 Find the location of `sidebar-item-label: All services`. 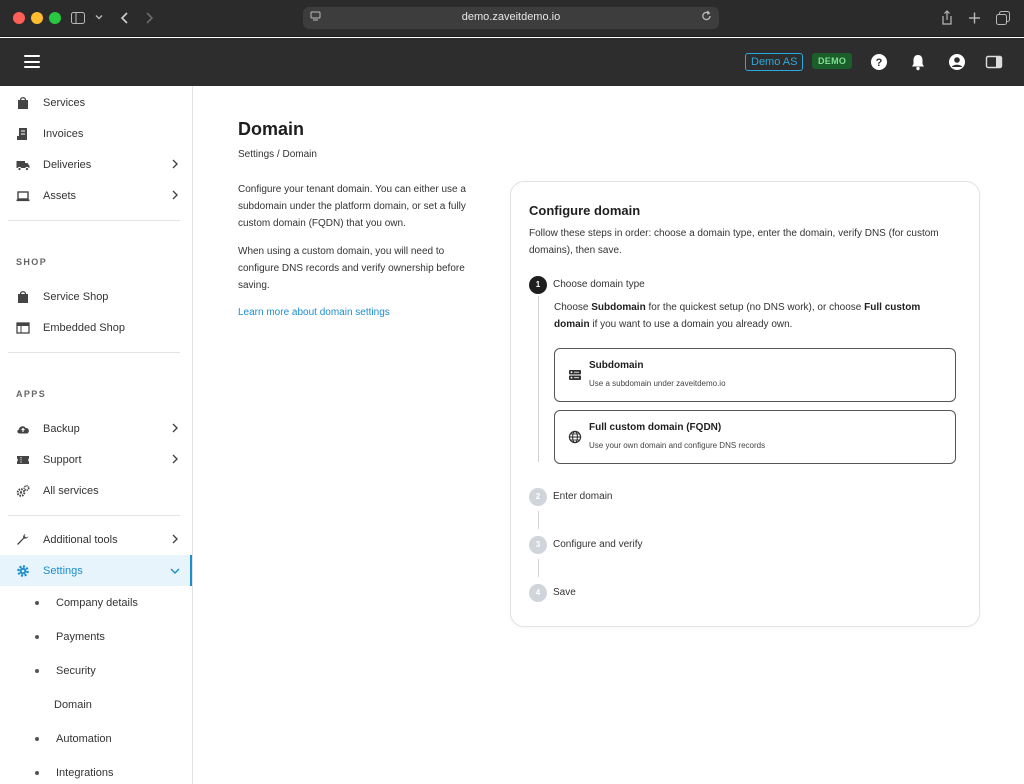

sidebar-item-label: All services is located at coordinates (71, 490).